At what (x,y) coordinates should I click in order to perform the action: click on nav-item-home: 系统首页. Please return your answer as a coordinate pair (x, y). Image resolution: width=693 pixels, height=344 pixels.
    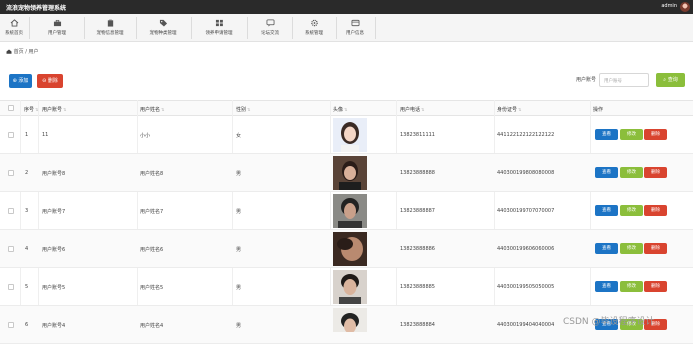
    Looking at the image, I should click on (14, 28).